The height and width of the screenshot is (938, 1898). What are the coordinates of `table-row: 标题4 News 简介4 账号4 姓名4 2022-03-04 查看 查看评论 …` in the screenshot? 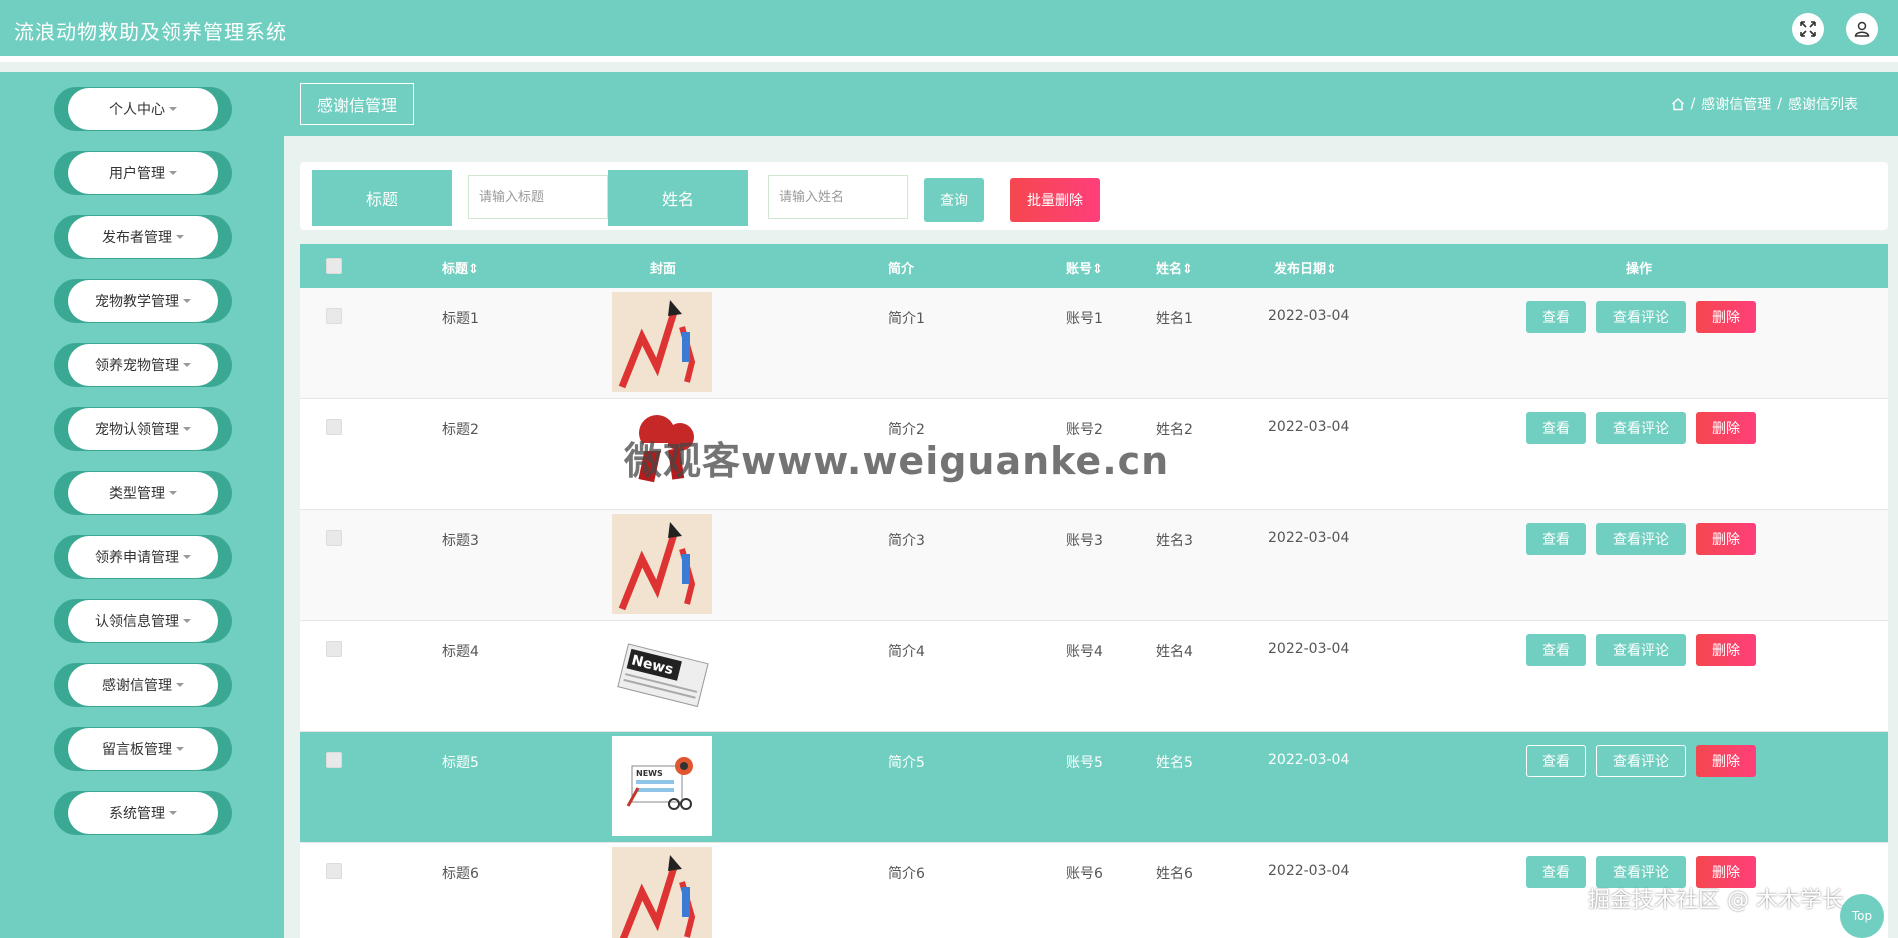 It's located at (1094, 676).